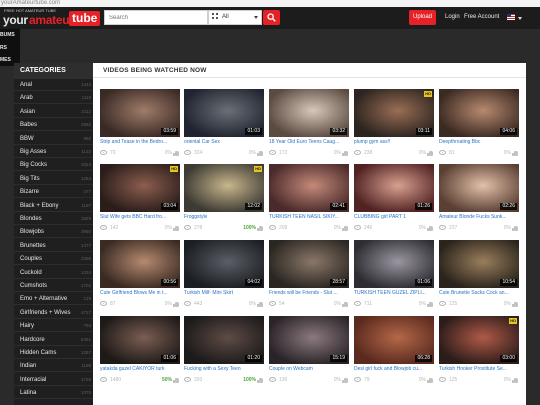 This screenshot has height=405, width=540. Describe the element at coordinates (53, 326) in the screenshot. I see `sidebar-category-item: Hairy 794` at that location.